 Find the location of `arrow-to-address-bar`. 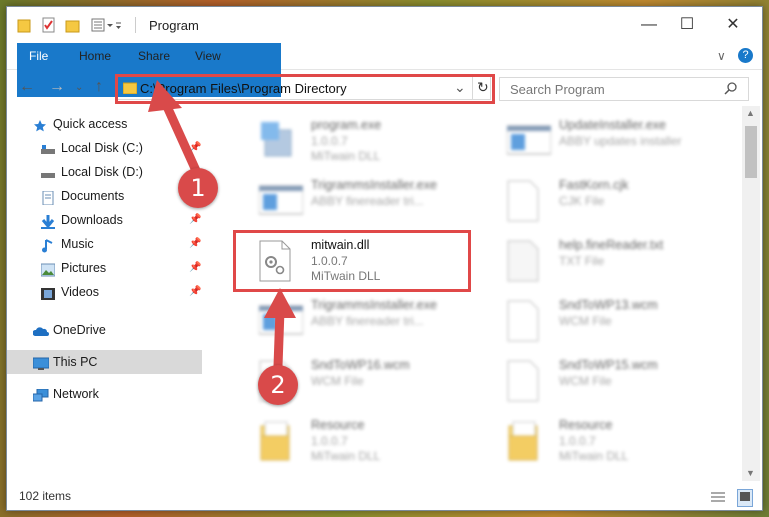

arrow-to-address-bar is located at coordinates (175, 128).